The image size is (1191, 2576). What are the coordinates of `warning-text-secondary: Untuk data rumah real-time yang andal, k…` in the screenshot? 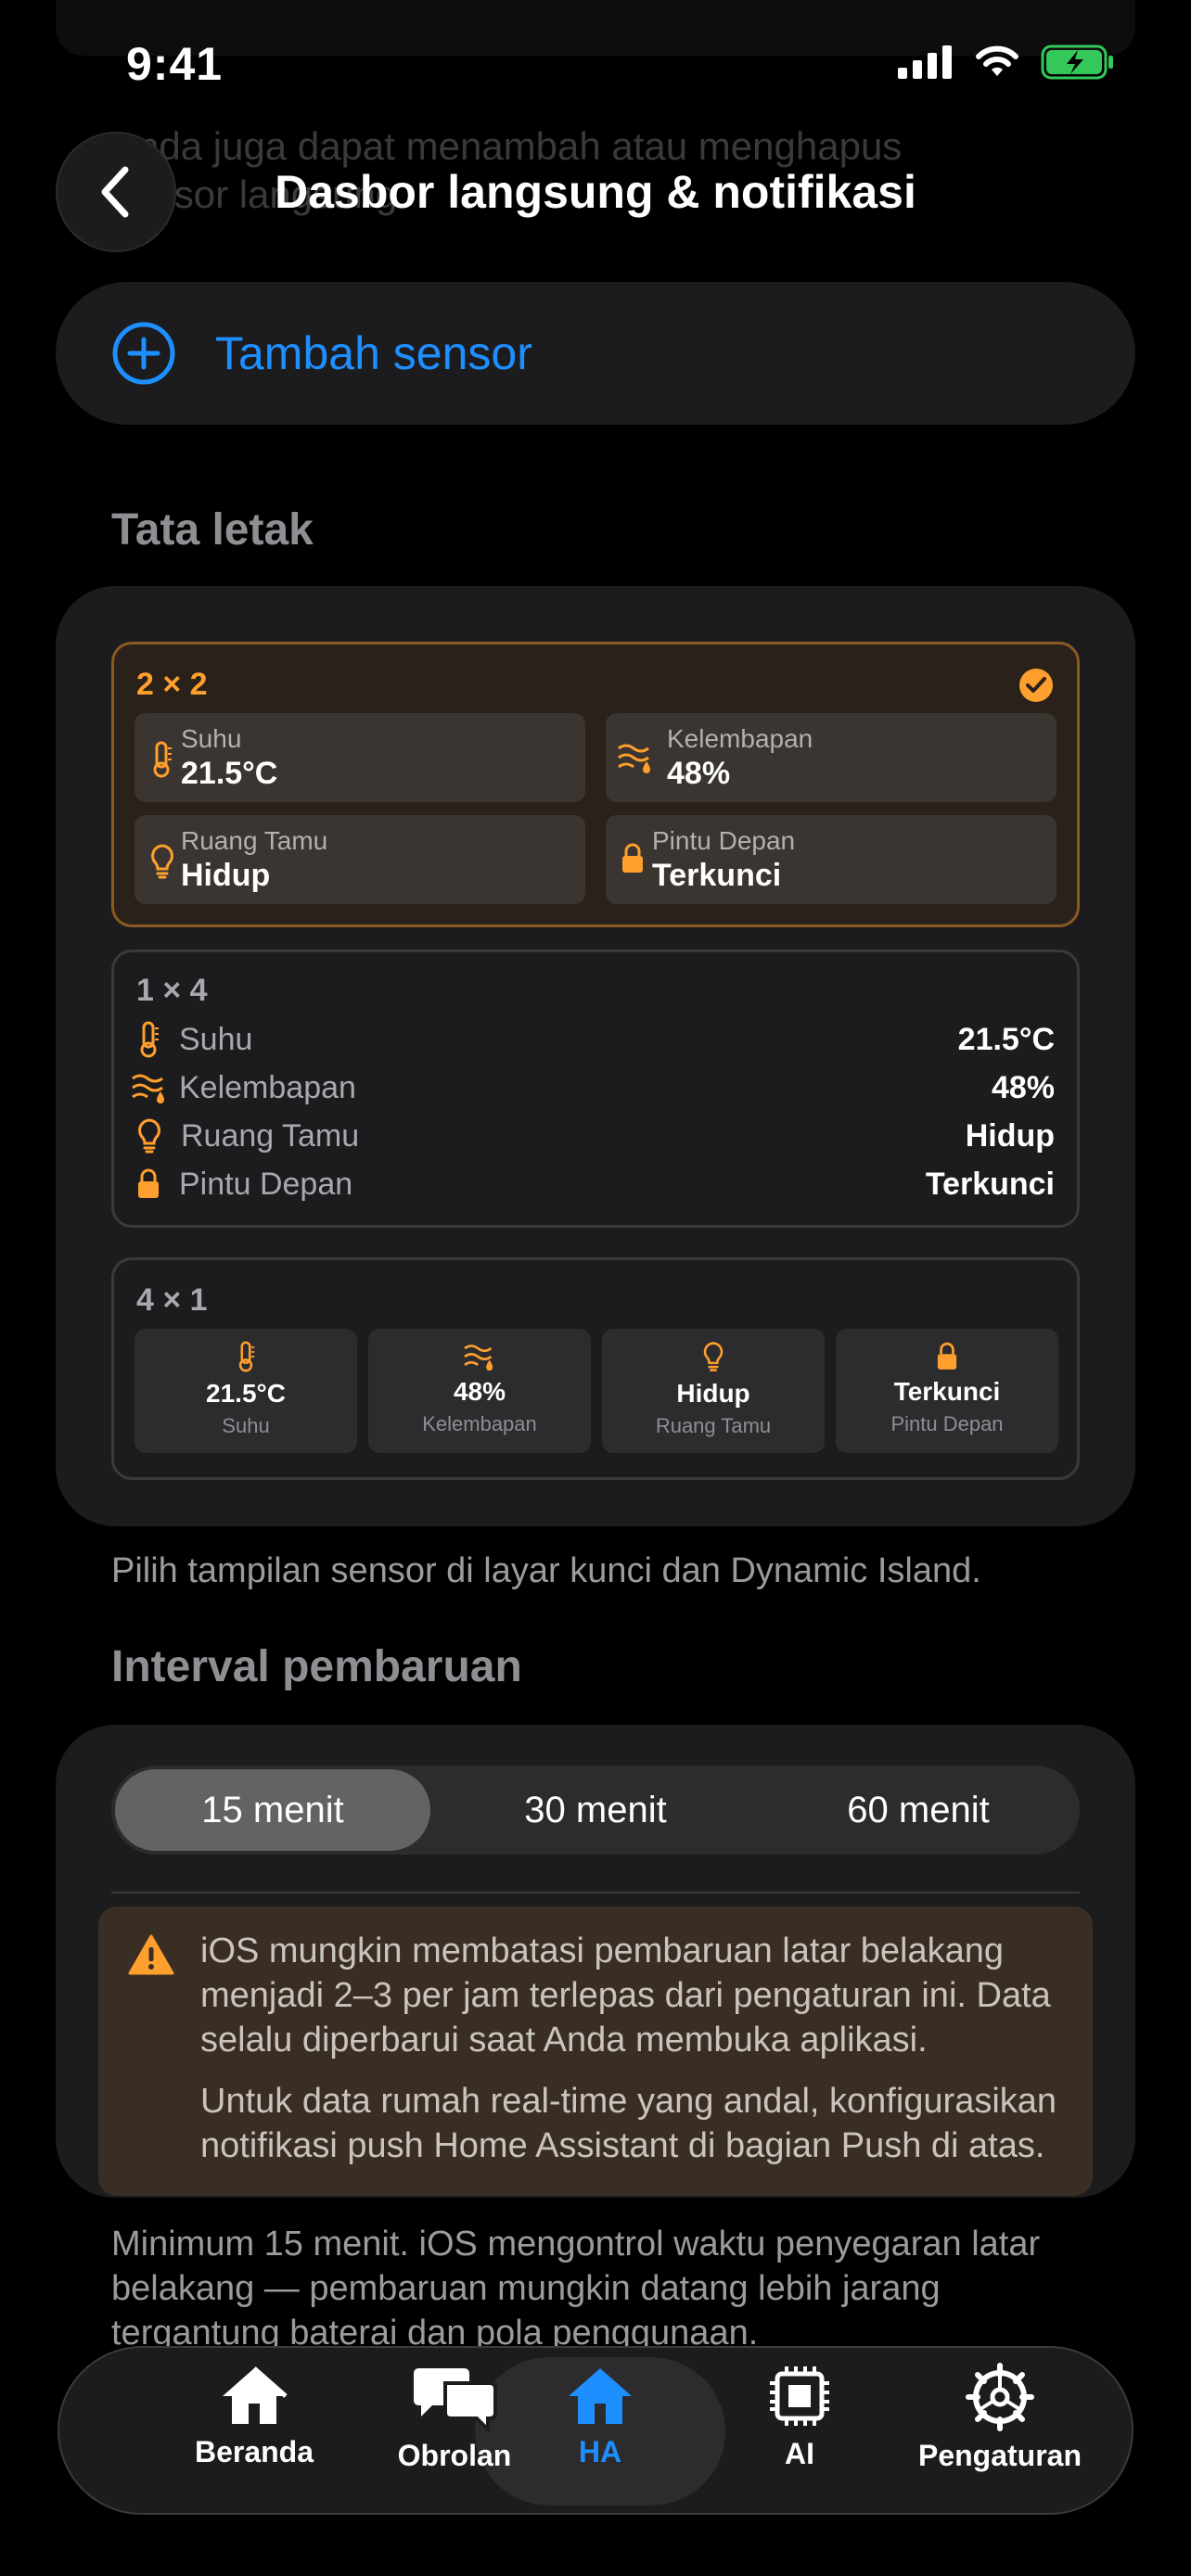 It's located at (628, 2124).